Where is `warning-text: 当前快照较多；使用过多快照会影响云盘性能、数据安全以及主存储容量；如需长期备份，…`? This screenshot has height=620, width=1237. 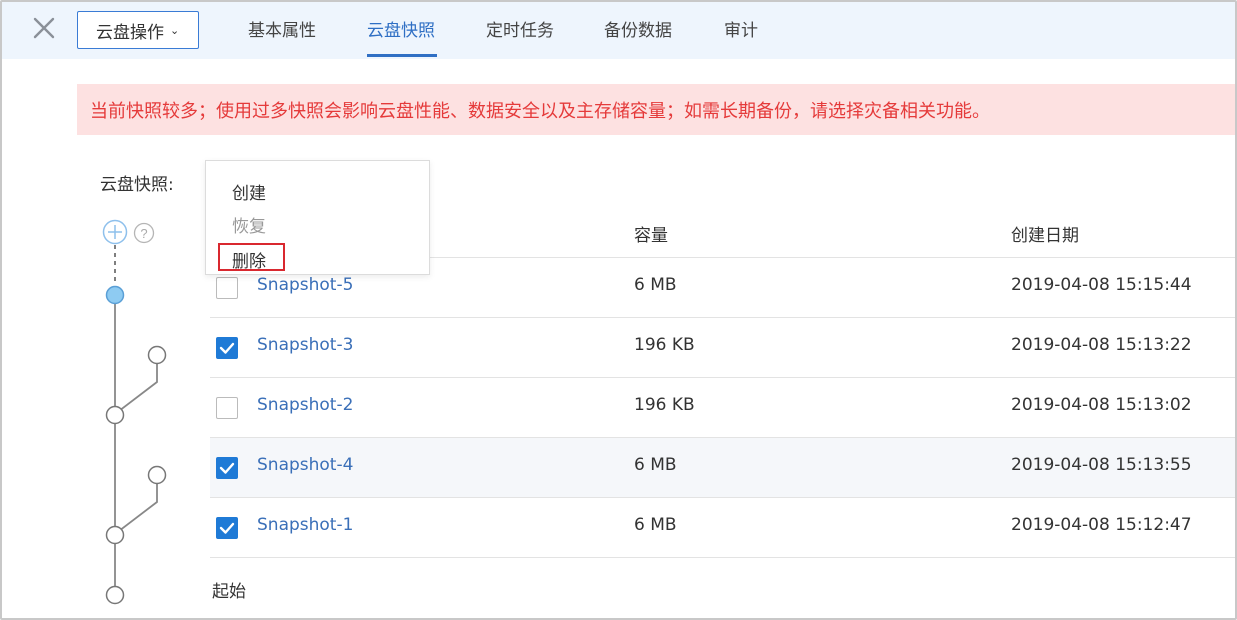 warning-text: 当前快照较多；使用过多快照会影响云盘性能、数据安全以及主存储容量；如需长期备份，… is located at coordinates (540, 111).